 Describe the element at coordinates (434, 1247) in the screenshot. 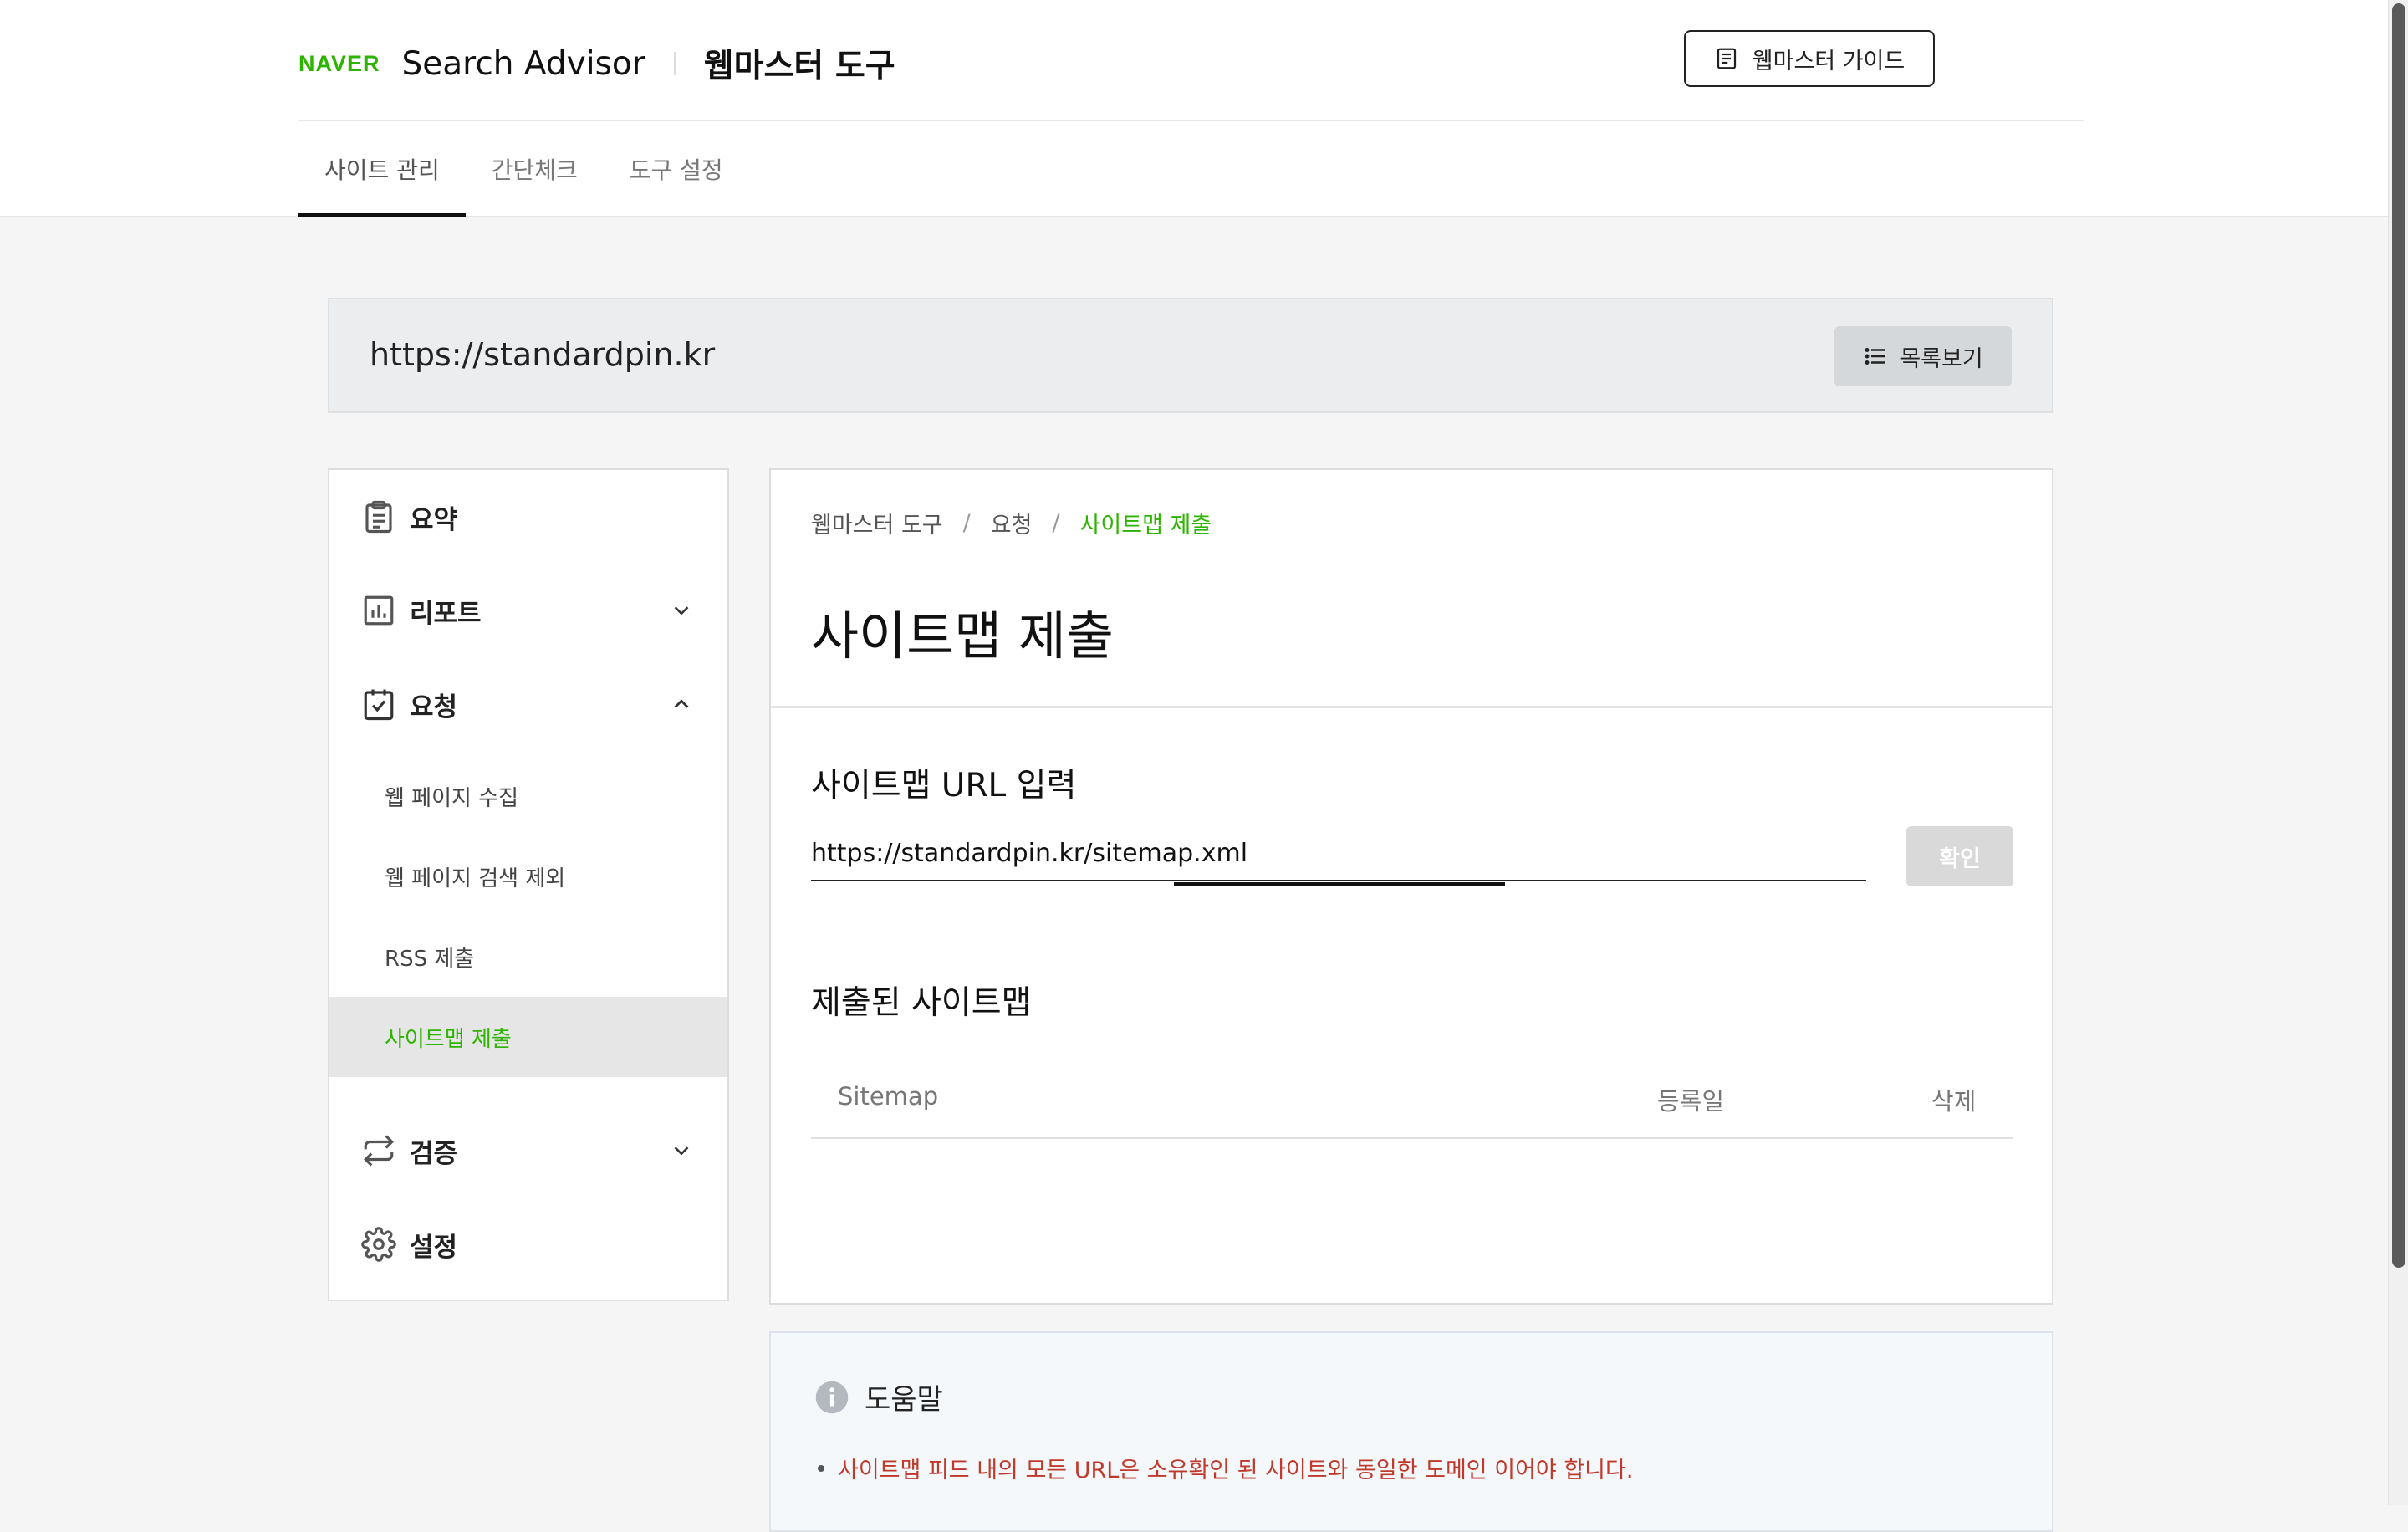

I see `sidebar-item-label: 설정` at that location.